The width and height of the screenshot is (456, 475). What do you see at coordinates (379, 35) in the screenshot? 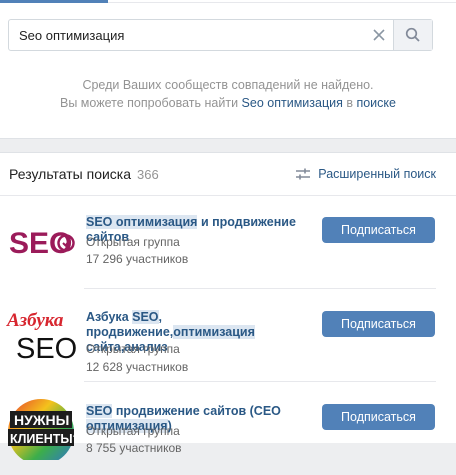
I see `clear-icon` at bounding box center [379, 35].